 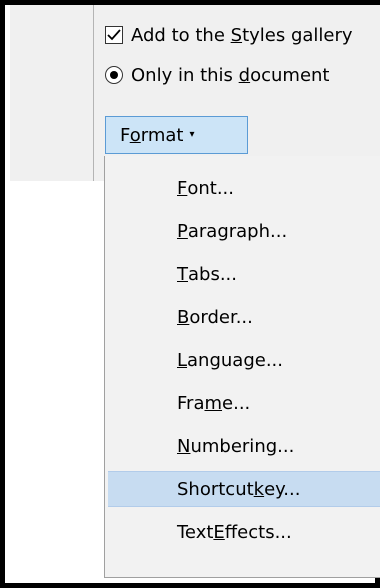 What do you see at coordinates (242, 35) in the screenshot?
I see `add-to-styles-gallery-label: Add to the Styles gallery` at bounding box center [242, 35].